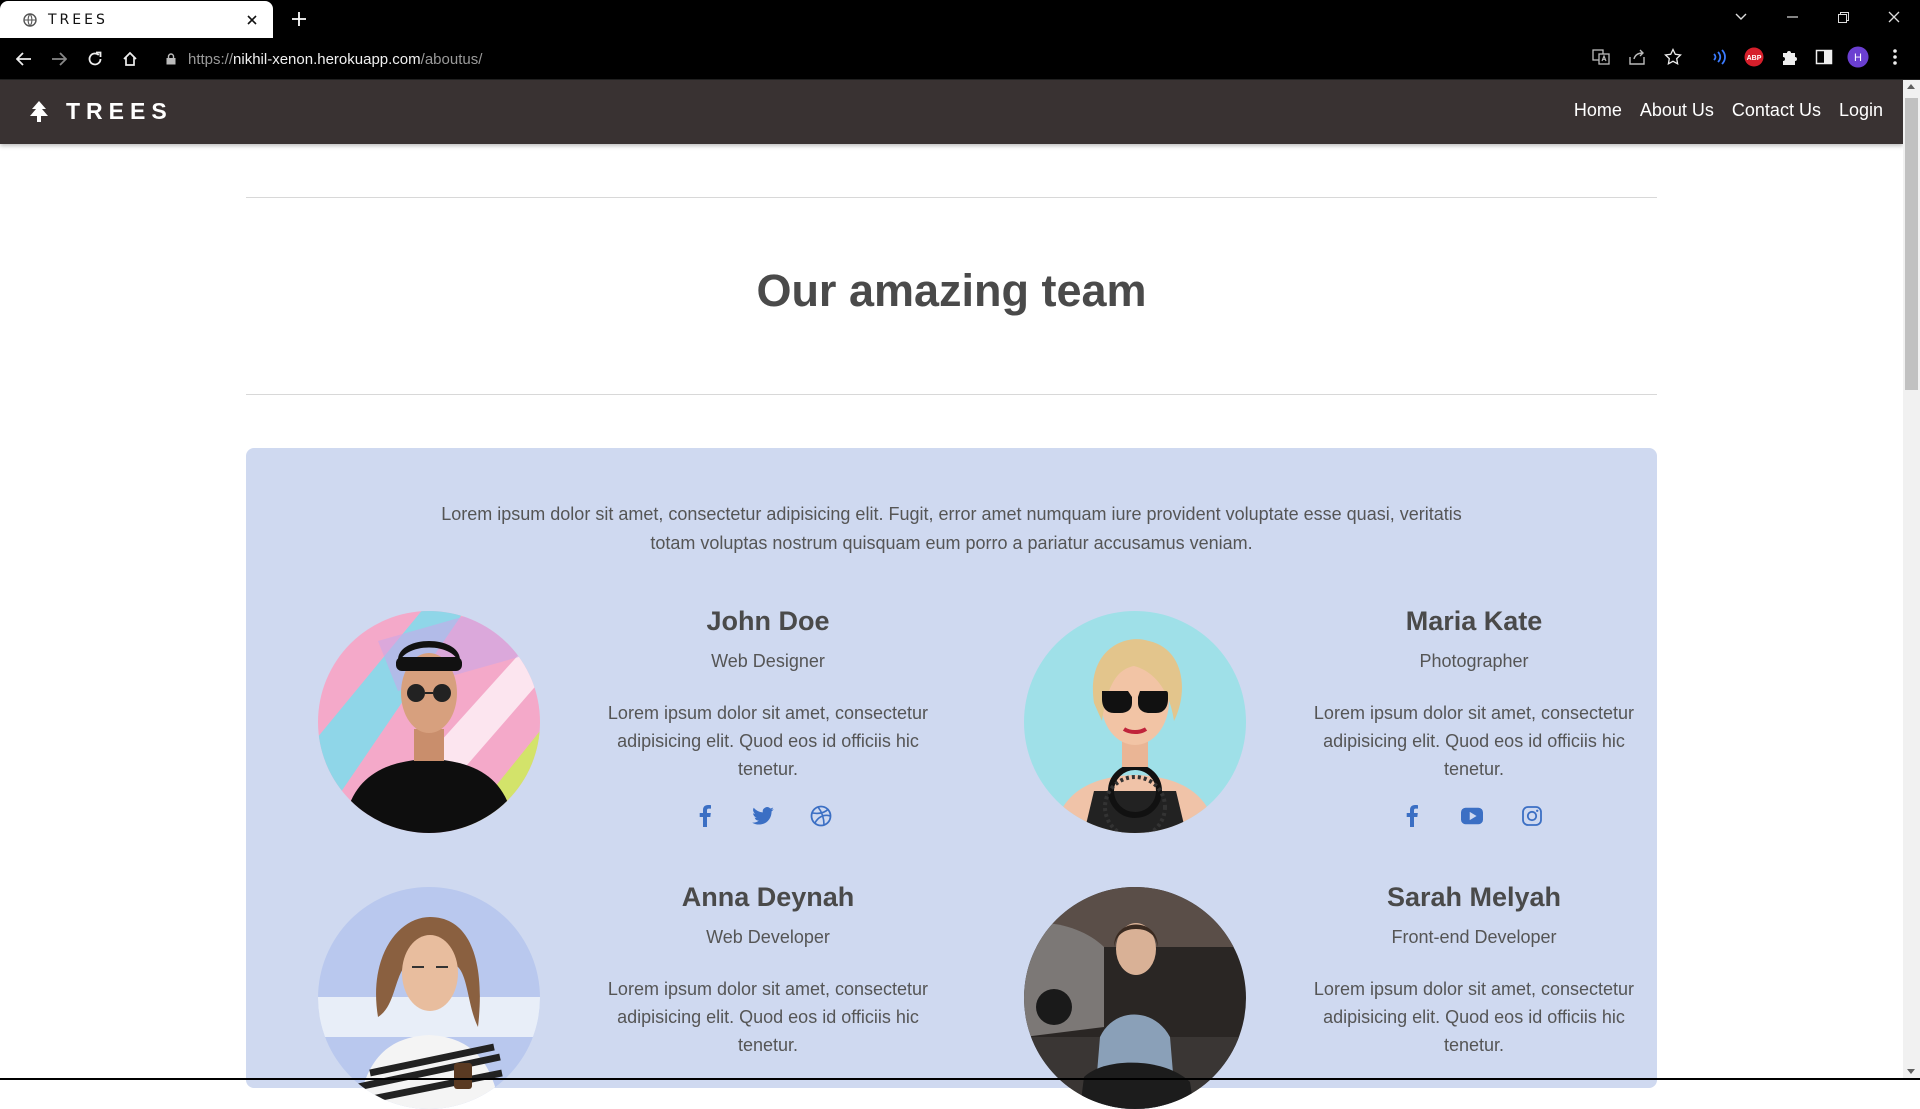 Image resolution: width=1920 pixels, height=1109 pixels. What do you see at coordinates (1135, 722) in the screenshot?
I see `member-photo-maria-kate` at bounding box center [1135, 722].